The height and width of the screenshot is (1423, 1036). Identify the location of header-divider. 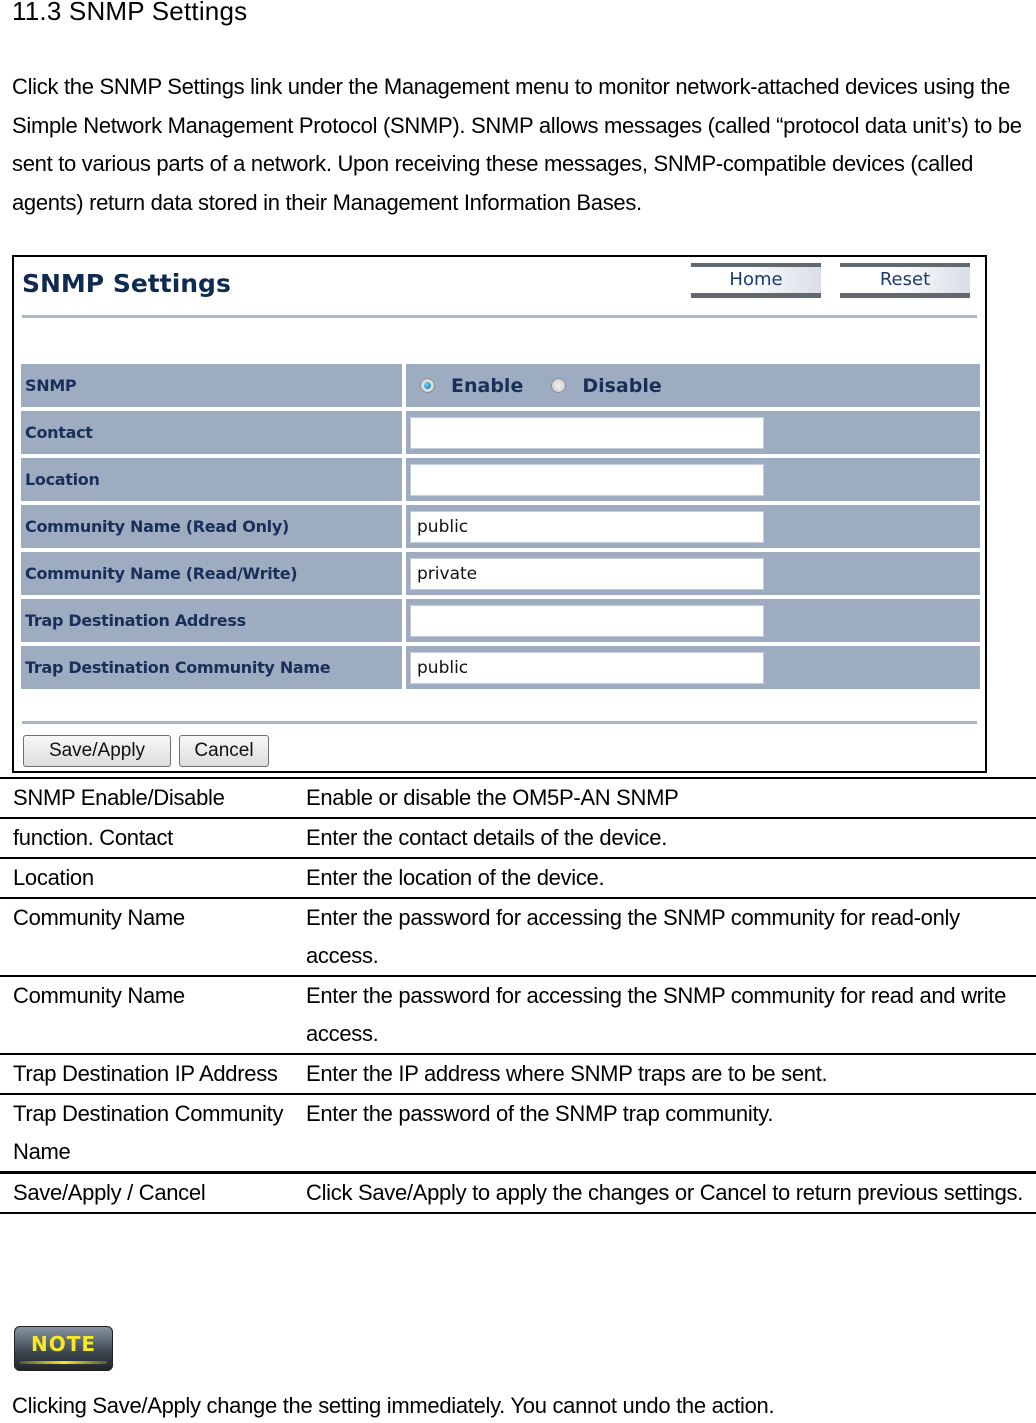
(499, 316).